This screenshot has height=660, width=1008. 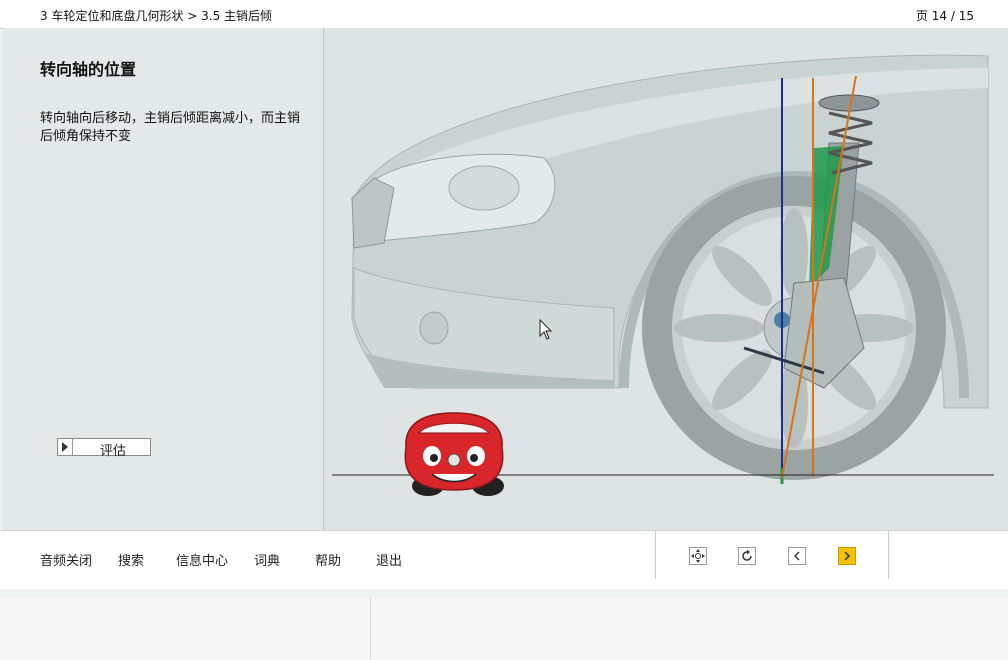 I want to click on refresh-button, so click(x=747, y=556).